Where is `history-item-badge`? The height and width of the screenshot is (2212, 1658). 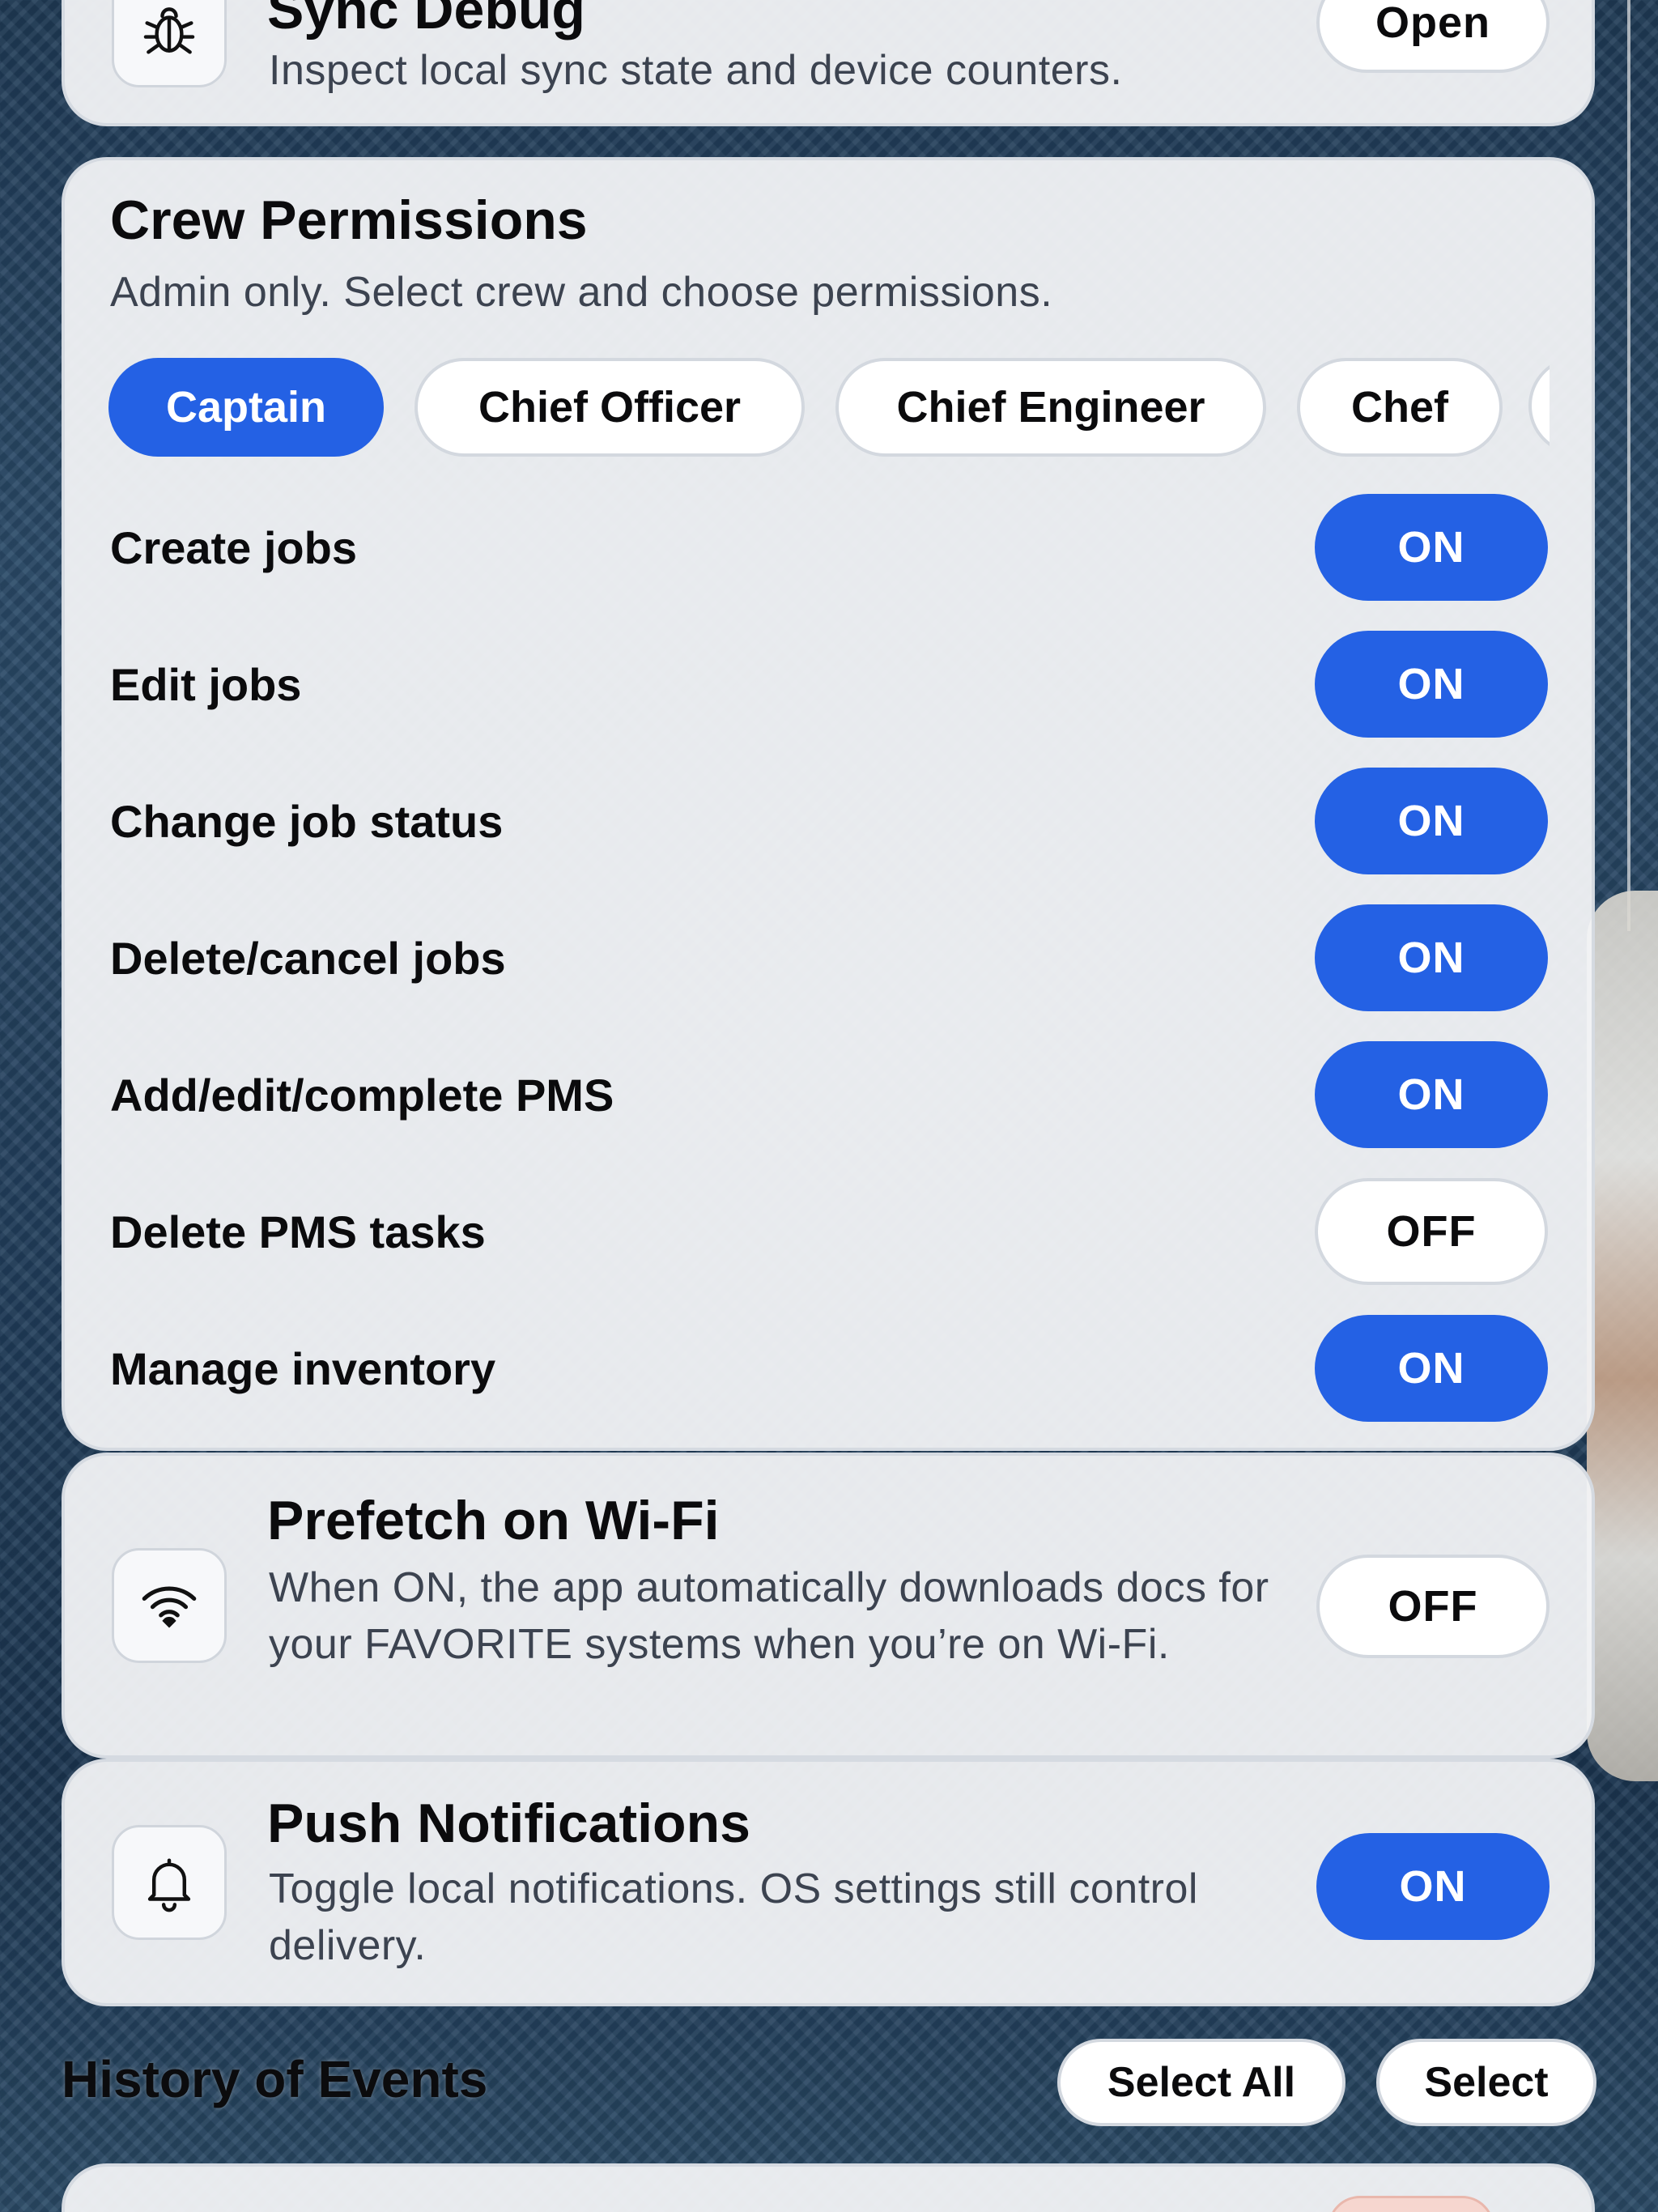 history-item-badge is located at coordinates (1411, 2204).